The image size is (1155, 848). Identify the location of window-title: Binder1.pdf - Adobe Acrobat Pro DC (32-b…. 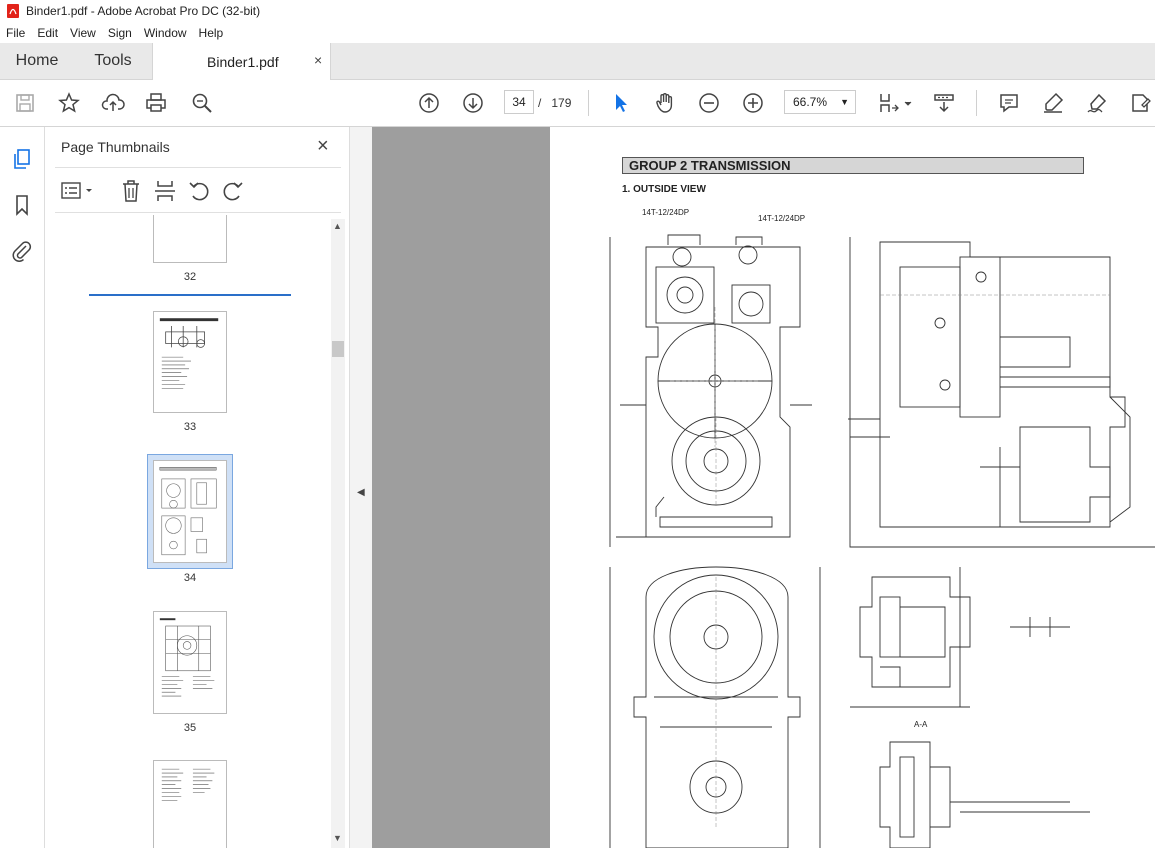
(143, 11).